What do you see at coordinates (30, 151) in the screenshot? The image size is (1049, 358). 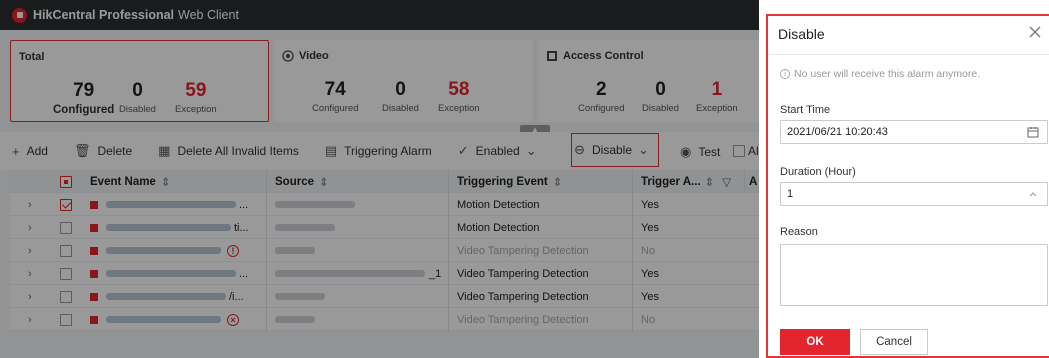 I see `add-button: + Add` at bounding box center [30, 151].